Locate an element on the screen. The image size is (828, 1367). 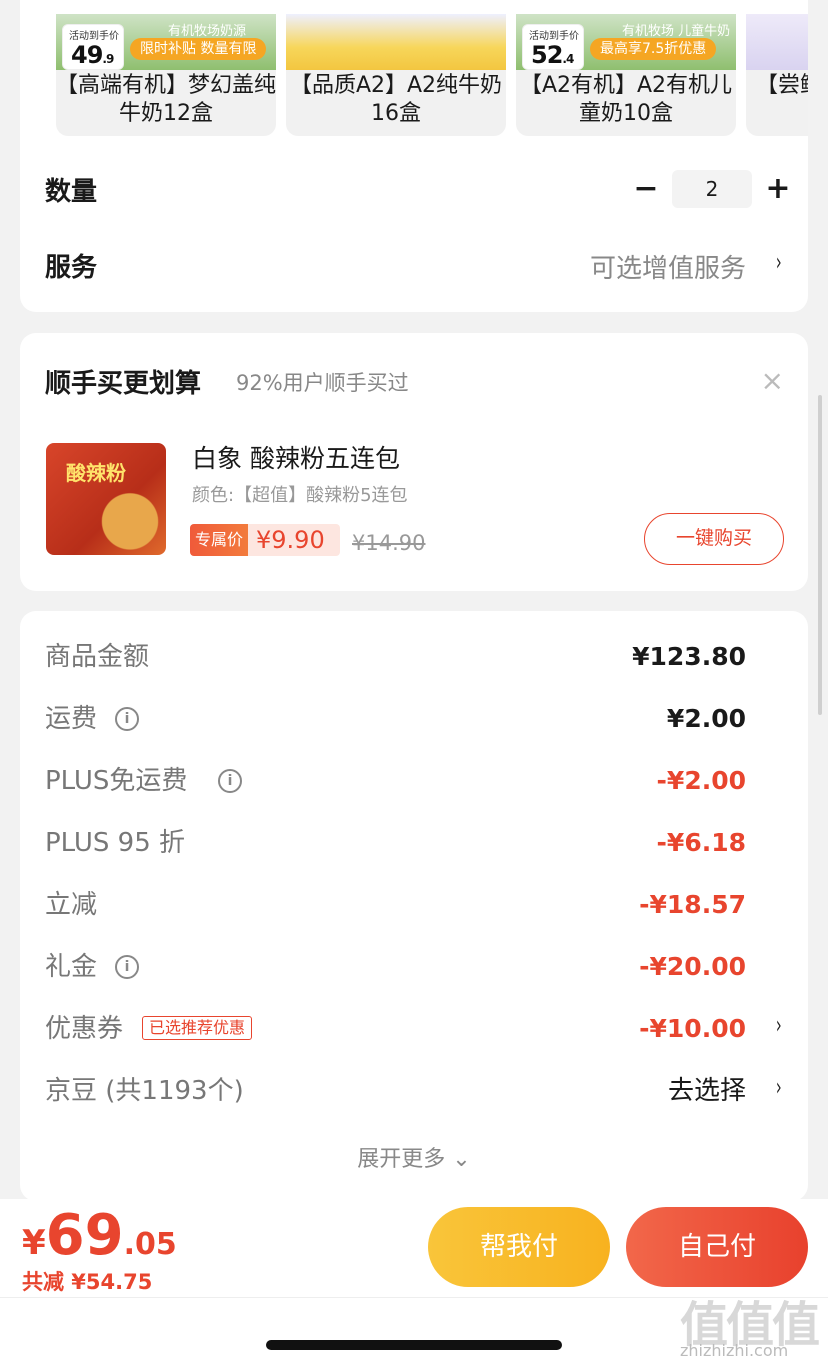
pay-myself-button: 自己付 is located at coordinates (717, 1247).